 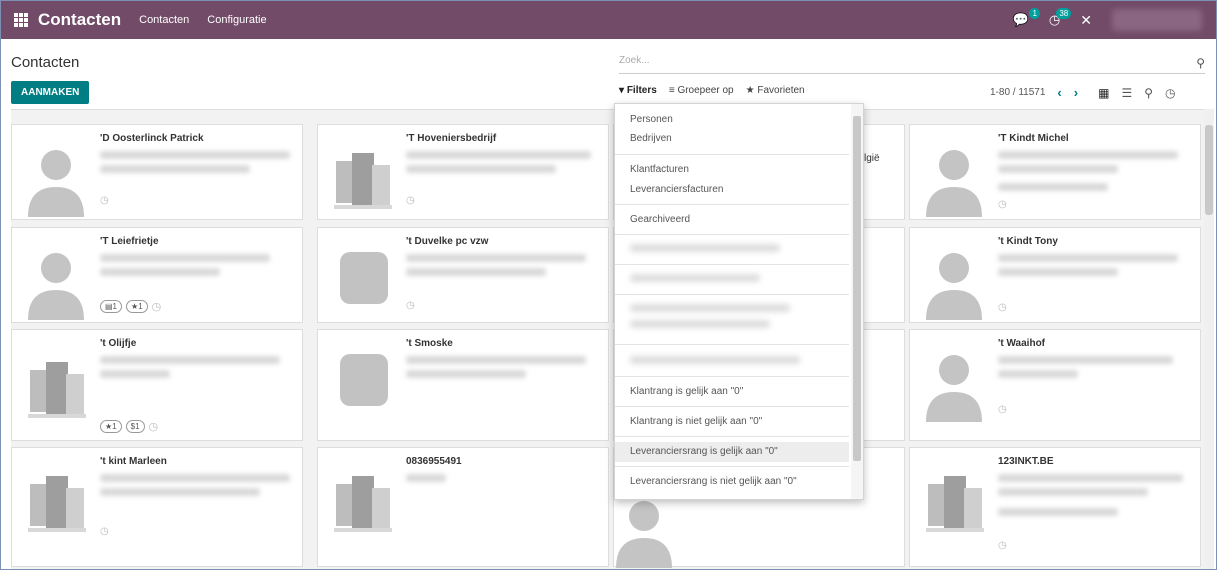 I want to click on search-icon: ⚲, so click(x=1200, y=63).